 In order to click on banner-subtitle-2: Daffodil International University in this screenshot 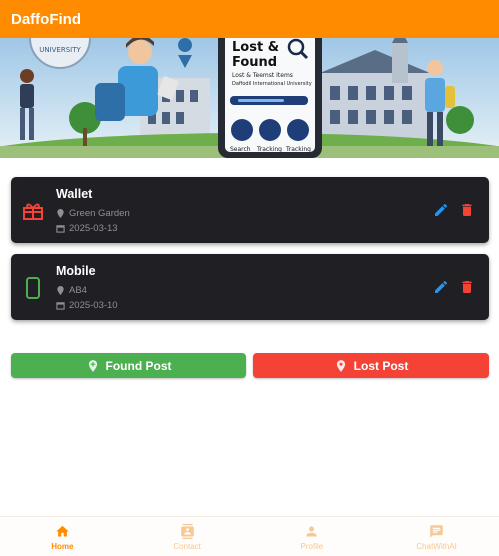, I will do `click(272, 84)`.